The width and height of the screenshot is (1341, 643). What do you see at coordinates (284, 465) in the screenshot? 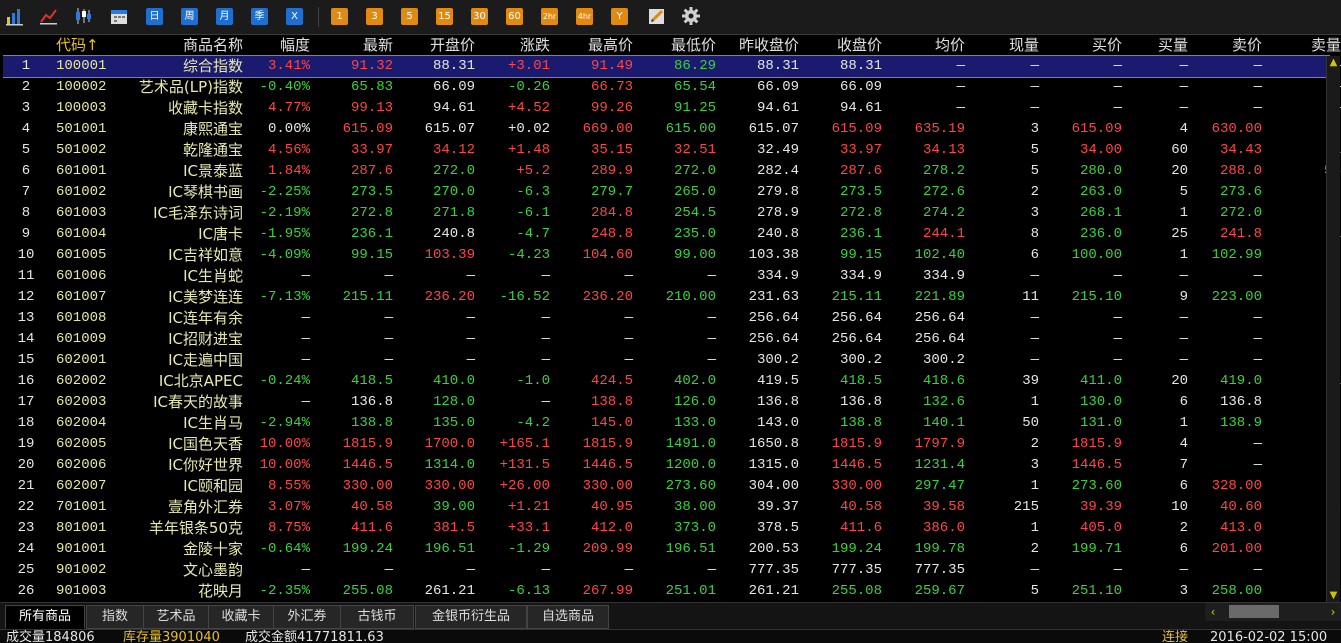
I see `cell-change-pct: 10.00%` at bounding box center [284, 465].